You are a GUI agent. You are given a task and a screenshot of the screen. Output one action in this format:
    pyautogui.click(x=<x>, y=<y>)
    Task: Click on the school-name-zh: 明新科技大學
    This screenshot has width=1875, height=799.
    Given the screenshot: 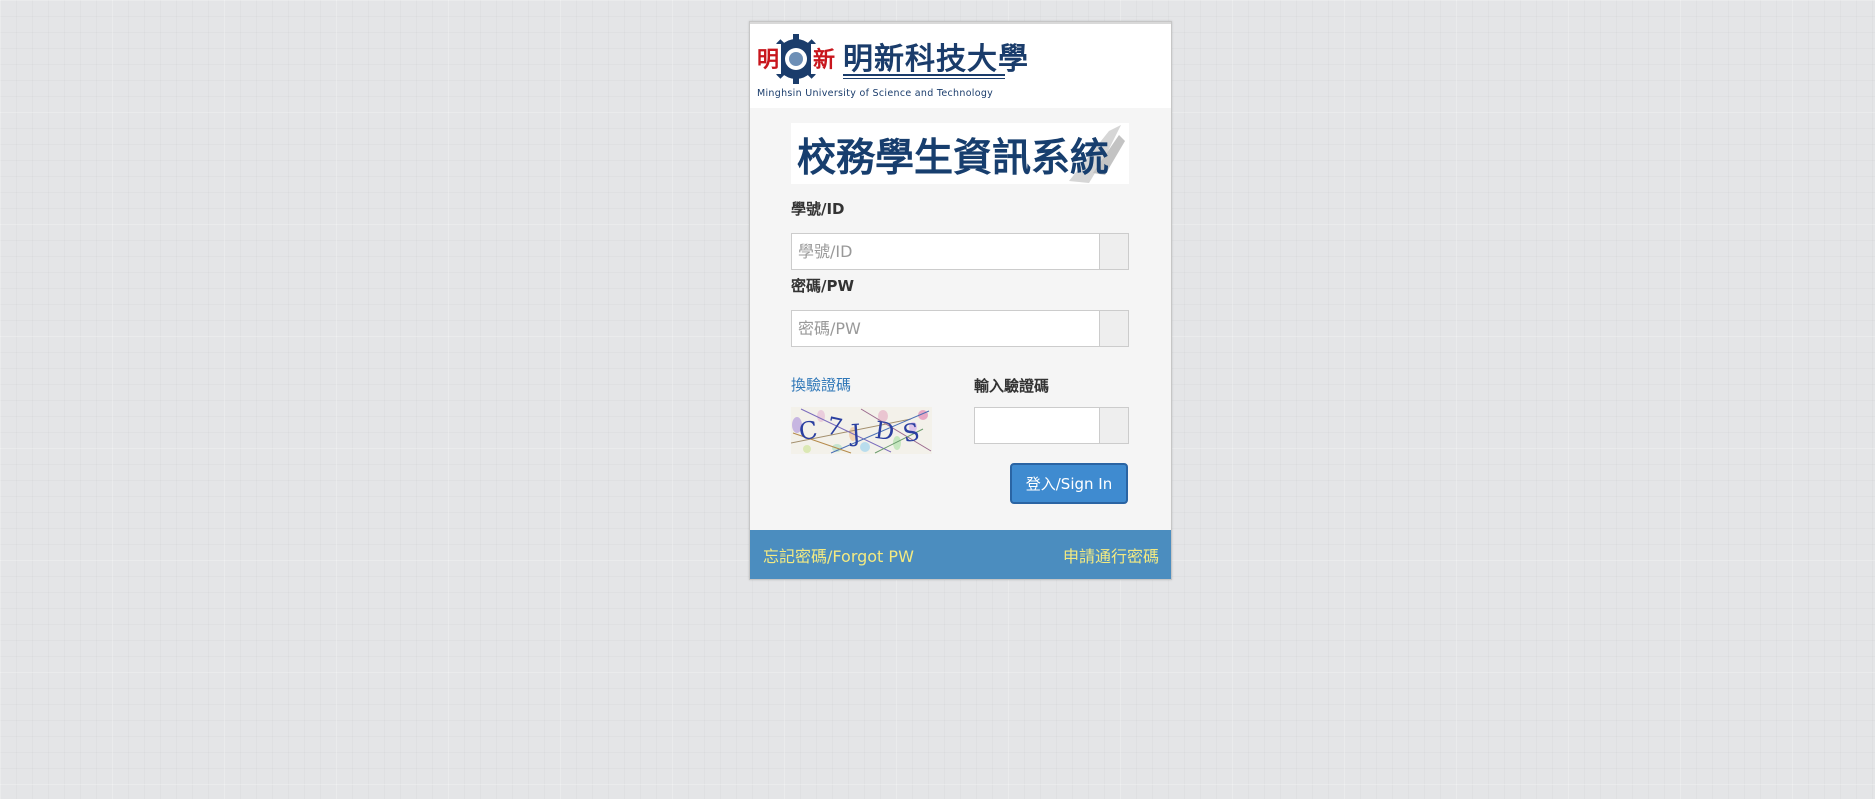 What is the action you would take?
    pyautogui.click(x=936, y=59)
    